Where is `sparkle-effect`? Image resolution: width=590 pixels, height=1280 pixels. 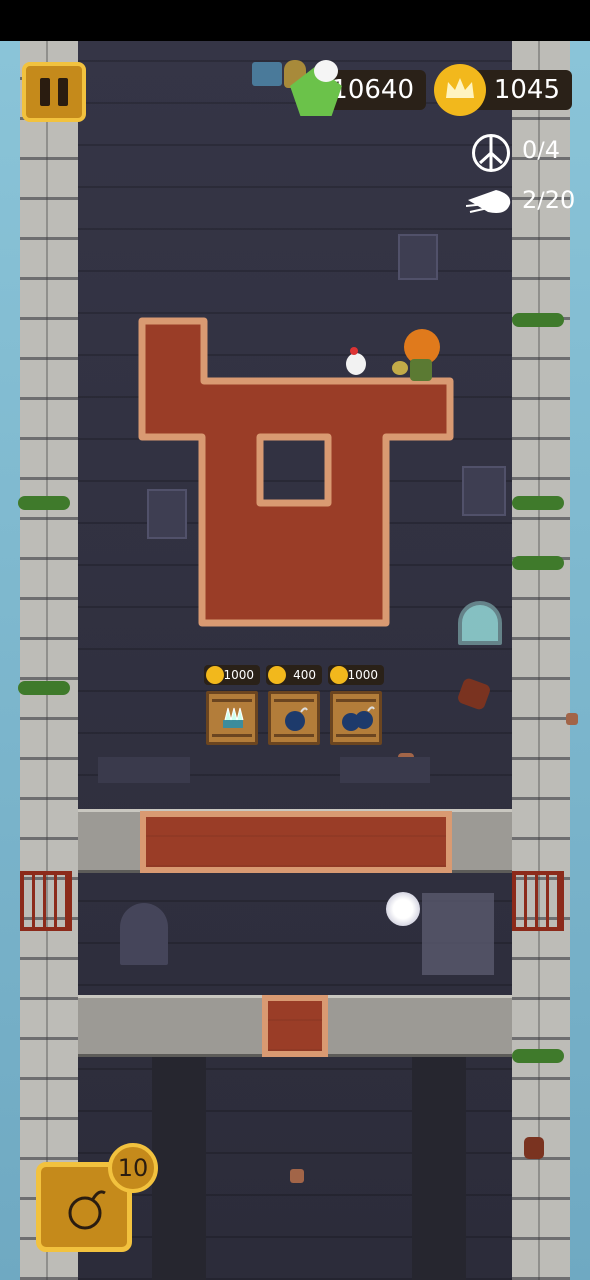
sparkle-effect is located at coordinates (400, 368).